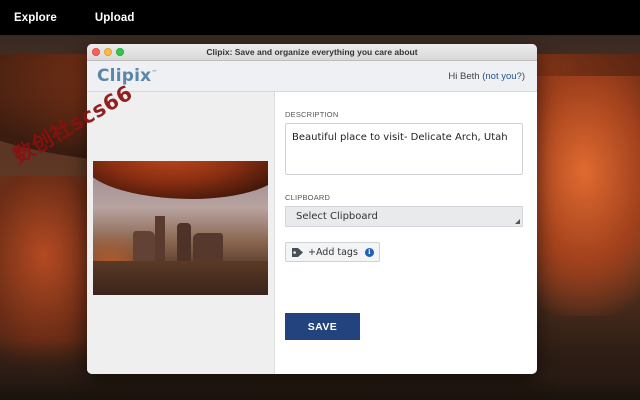 This screenshot has height=400, width=640. Describe the element at coordinates (308, 197) in the screenshot. I see `clipboard-label: CLIPBOARD` at that location.